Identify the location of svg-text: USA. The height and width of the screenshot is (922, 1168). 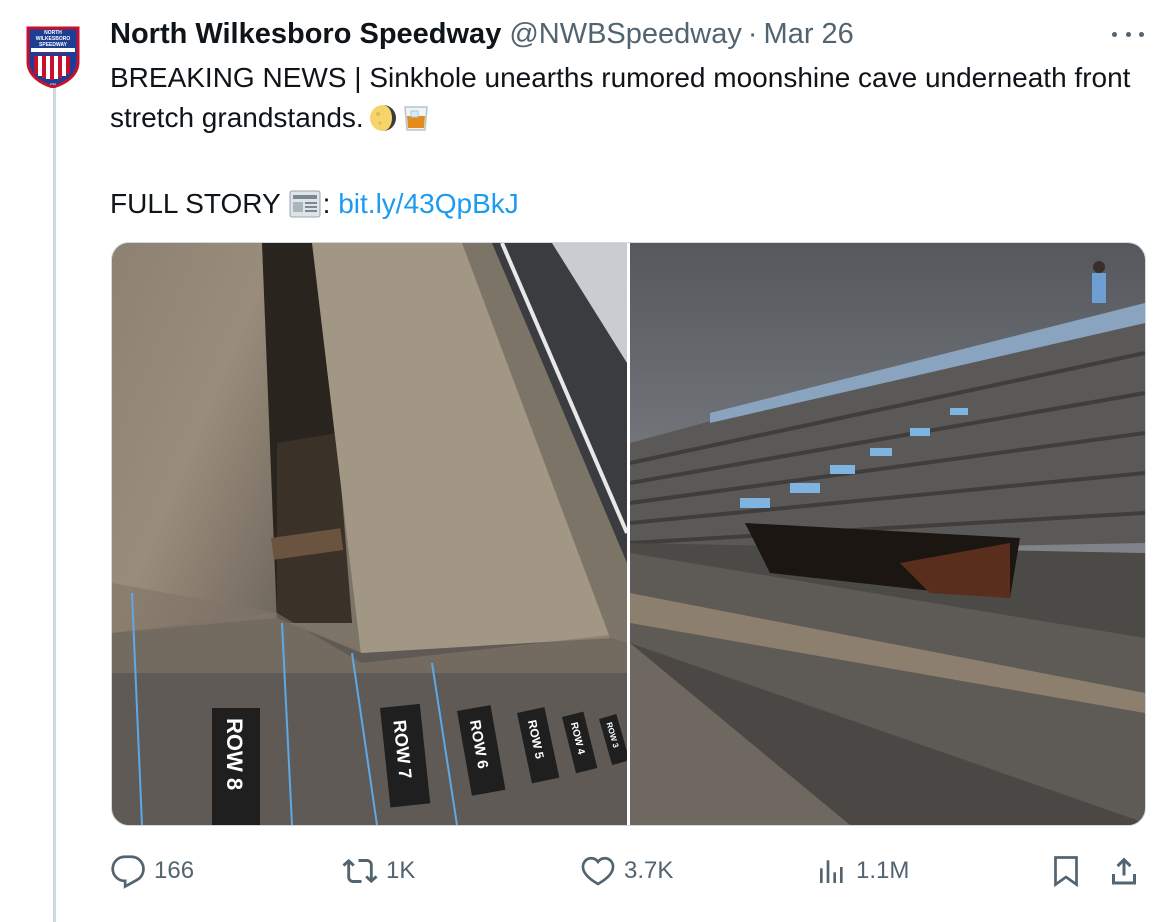
(53, 84).